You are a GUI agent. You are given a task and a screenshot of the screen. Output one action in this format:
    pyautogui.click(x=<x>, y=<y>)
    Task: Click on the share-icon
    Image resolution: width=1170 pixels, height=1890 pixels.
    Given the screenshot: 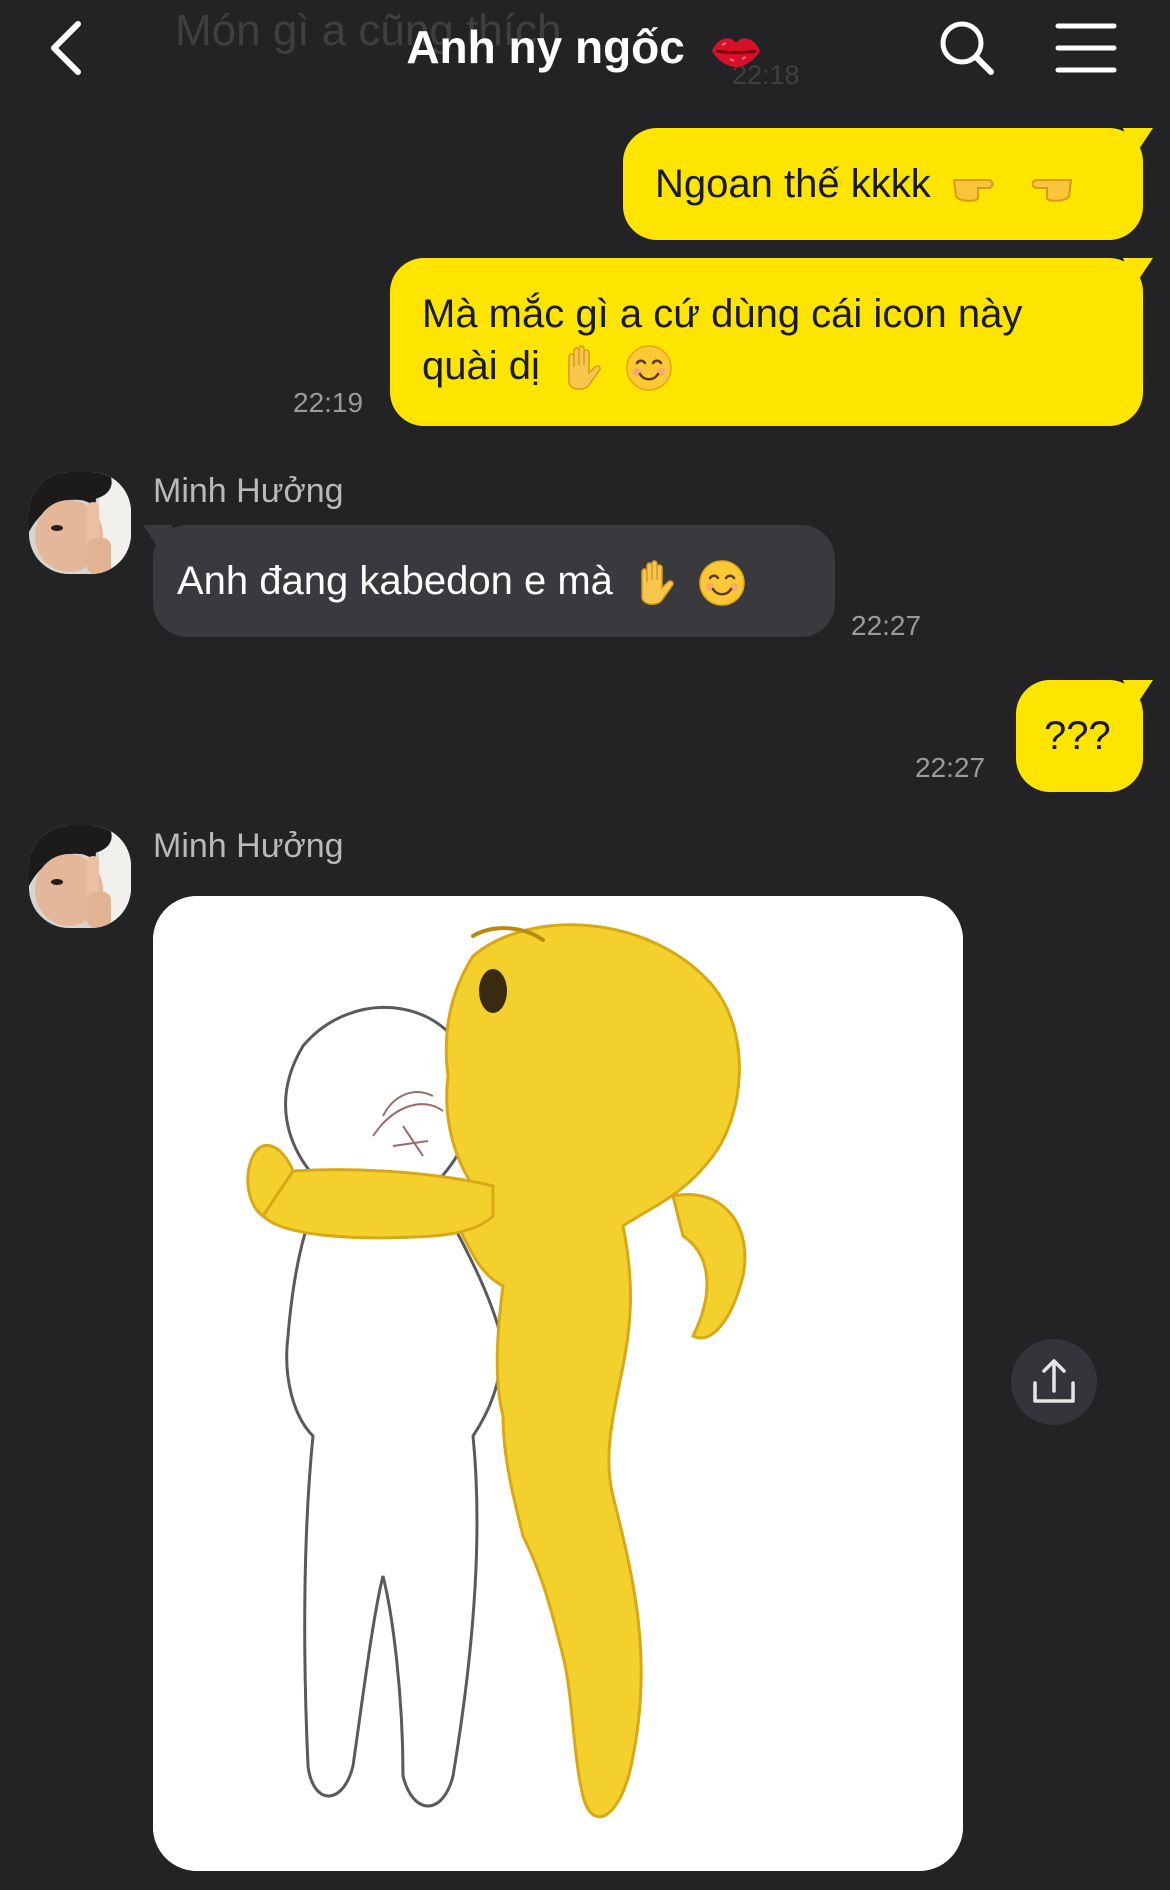 What is the action you would take?
    pyautogui.click(x=1054, y=1381)
    